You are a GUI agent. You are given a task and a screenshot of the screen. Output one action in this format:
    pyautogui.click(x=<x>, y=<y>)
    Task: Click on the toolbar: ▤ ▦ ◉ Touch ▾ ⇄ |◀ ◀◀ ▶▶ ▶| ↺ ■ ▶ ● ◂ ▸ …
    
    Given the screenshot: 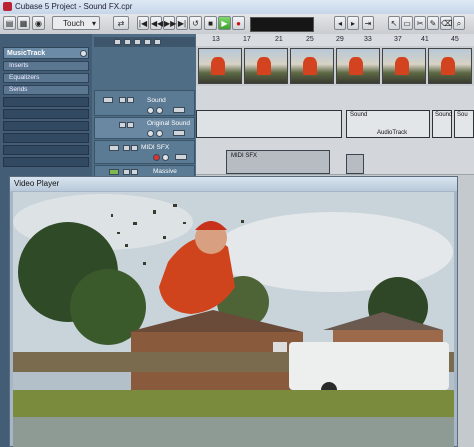 What is the action you would take?
    pyautogui.click(x=237, y=24)
    